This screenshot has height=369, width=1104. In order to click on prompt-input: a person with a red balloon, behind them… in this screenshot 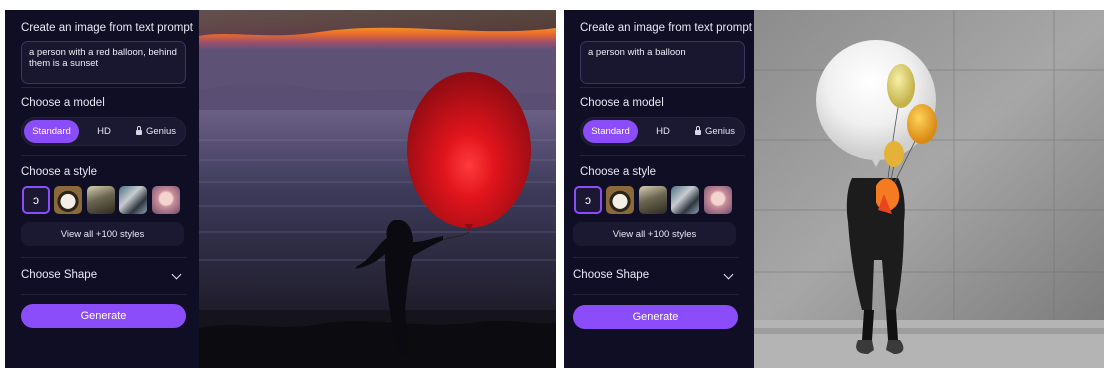, I will do `click(103, 62)`.